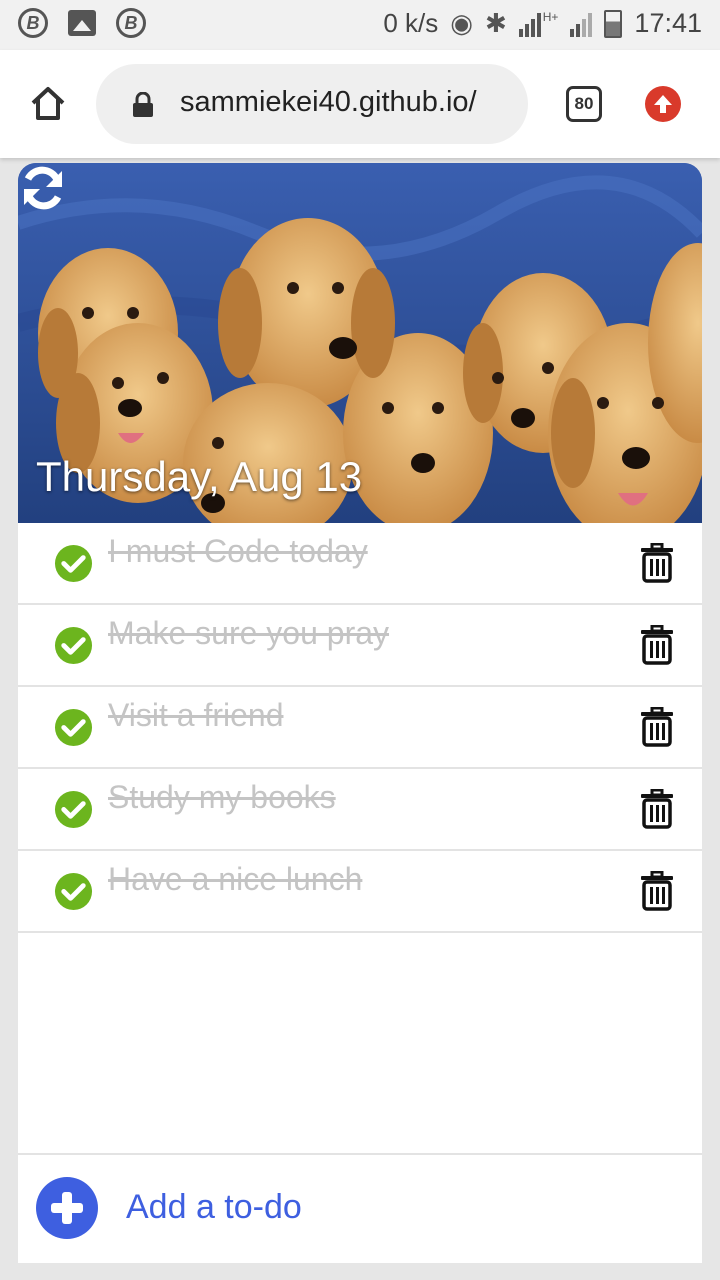  What do you see at coordinates (668, 23) in the screenshot?
I see `clock: 17:41` at bounding box center [668, 23].